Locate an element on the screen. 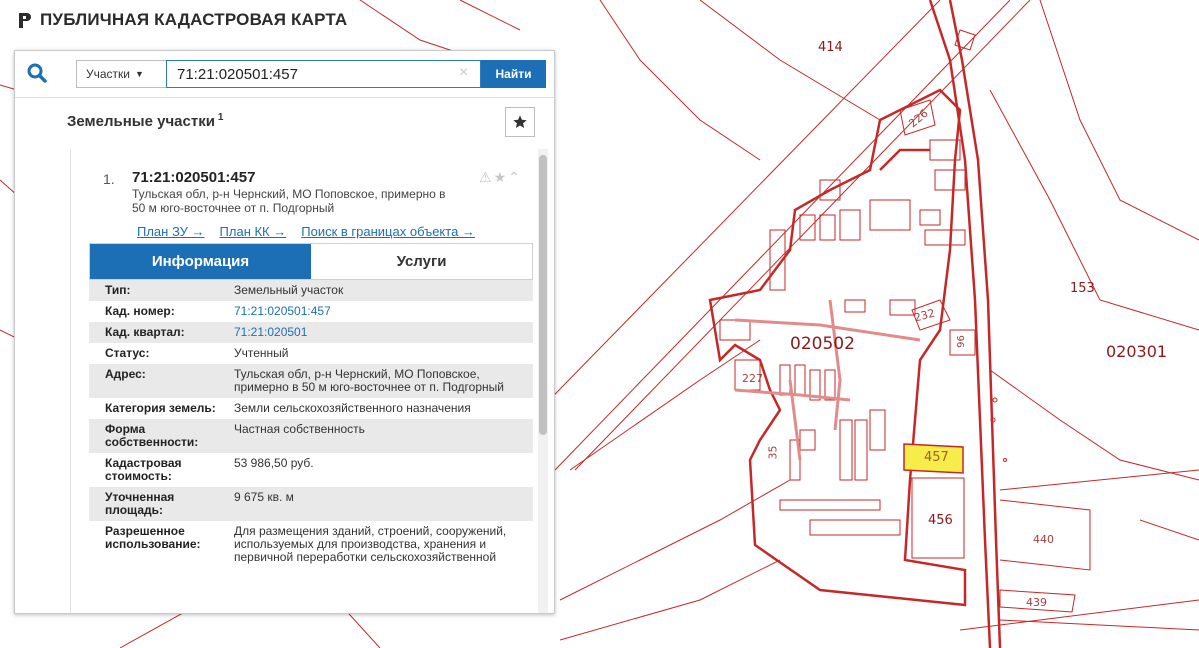  star-icon is located at coordinates (520, 121).